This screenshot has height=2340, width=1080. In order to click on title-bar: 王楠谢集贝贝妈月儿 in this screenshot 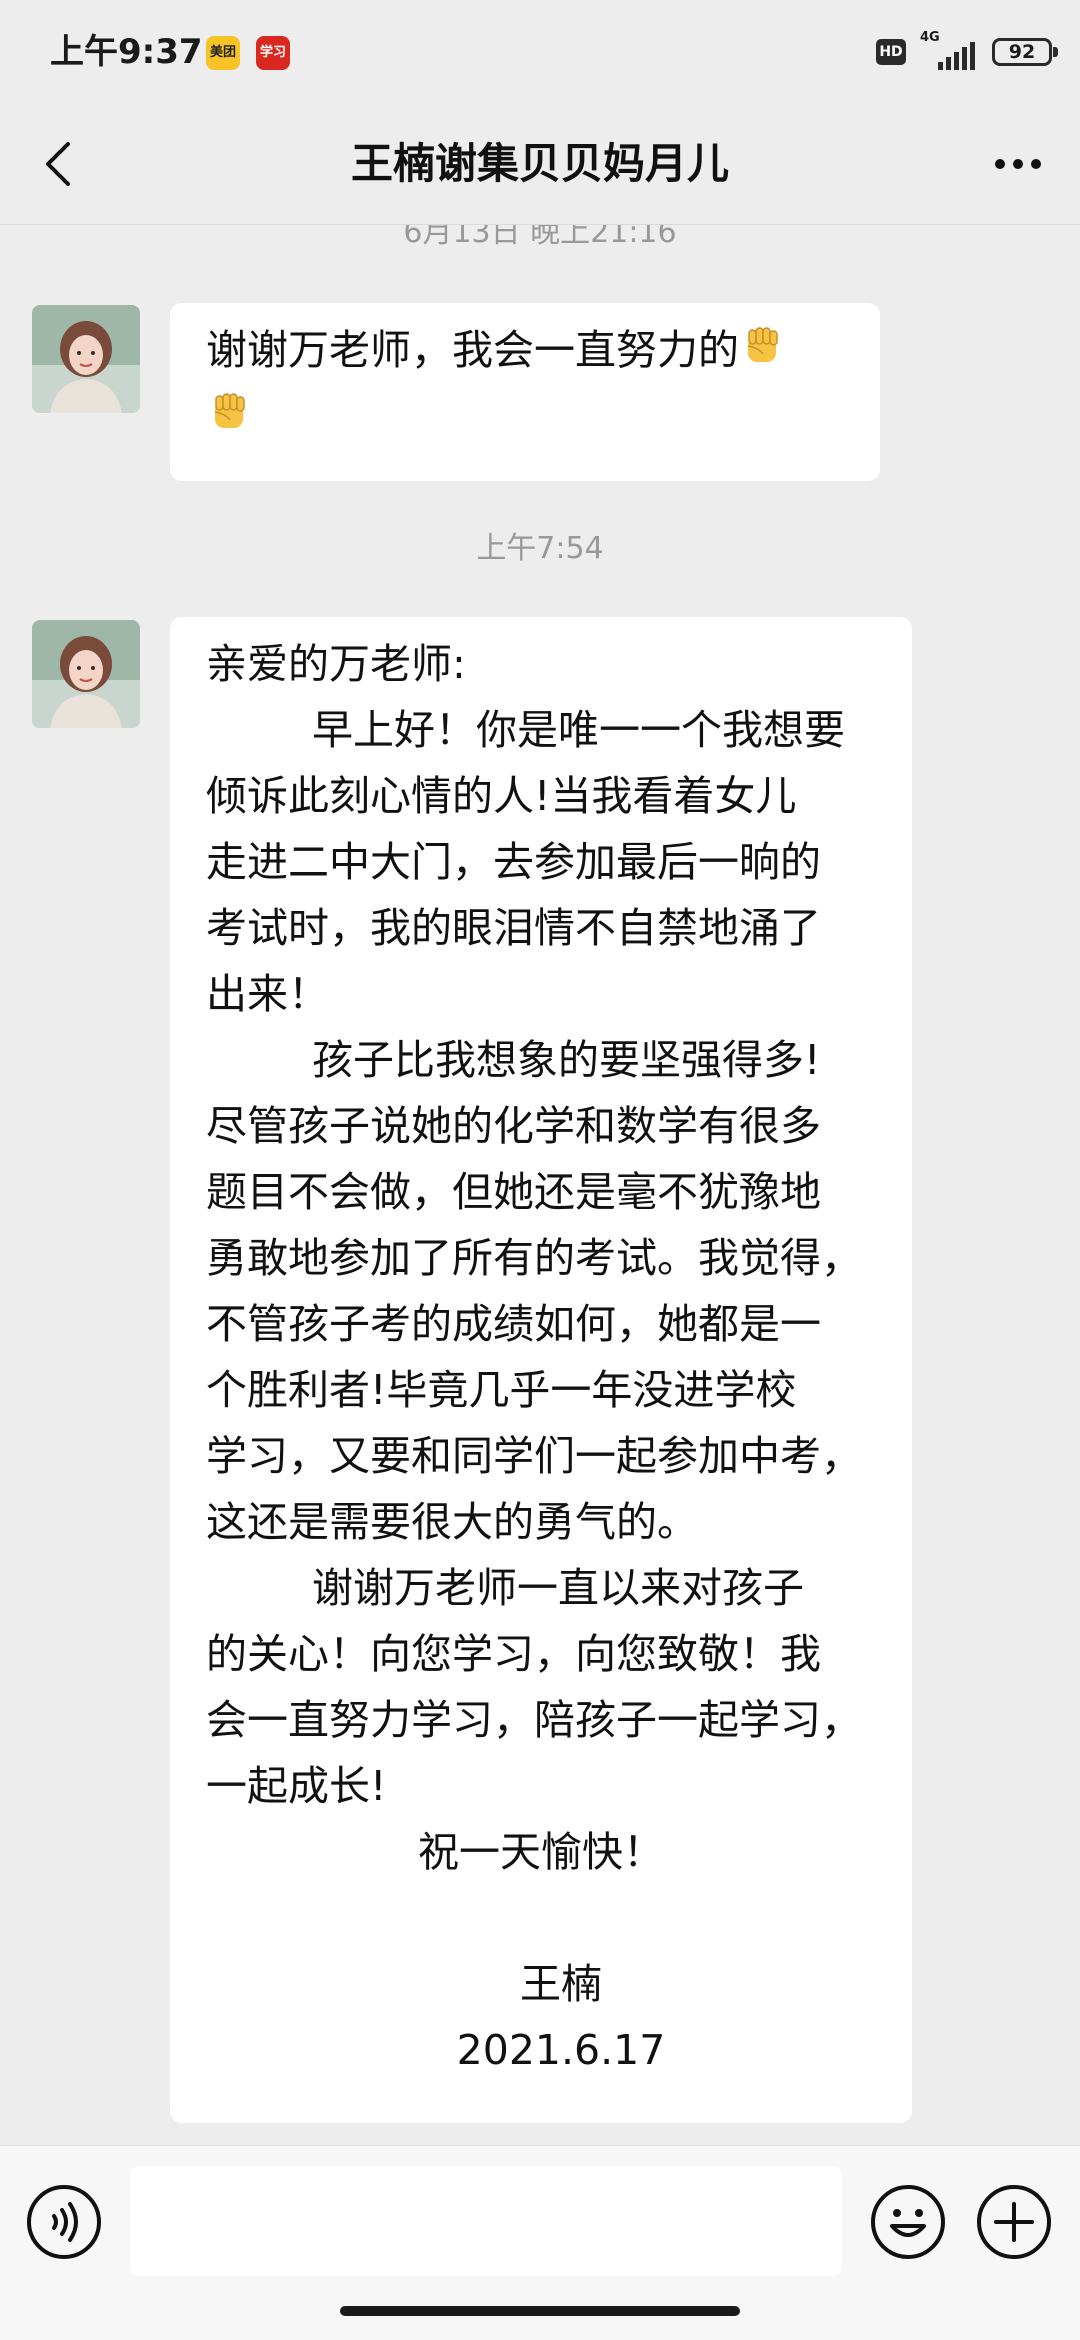, I will do `click(540, 164)`.